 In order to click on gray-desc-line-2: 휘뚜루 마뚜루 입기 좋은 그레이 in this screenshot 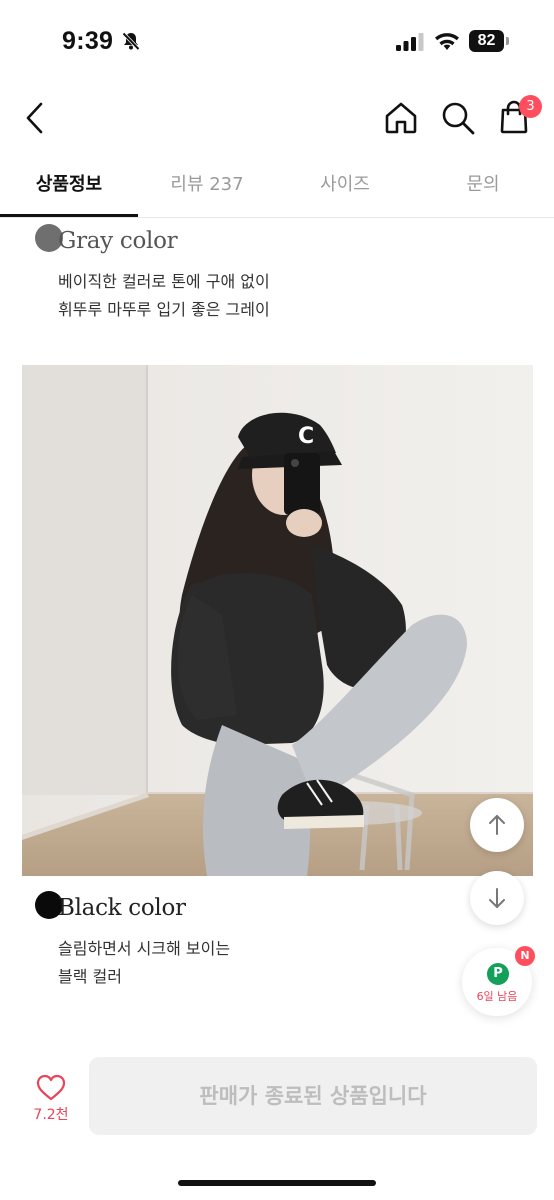, I will do `click(164, 309)`.